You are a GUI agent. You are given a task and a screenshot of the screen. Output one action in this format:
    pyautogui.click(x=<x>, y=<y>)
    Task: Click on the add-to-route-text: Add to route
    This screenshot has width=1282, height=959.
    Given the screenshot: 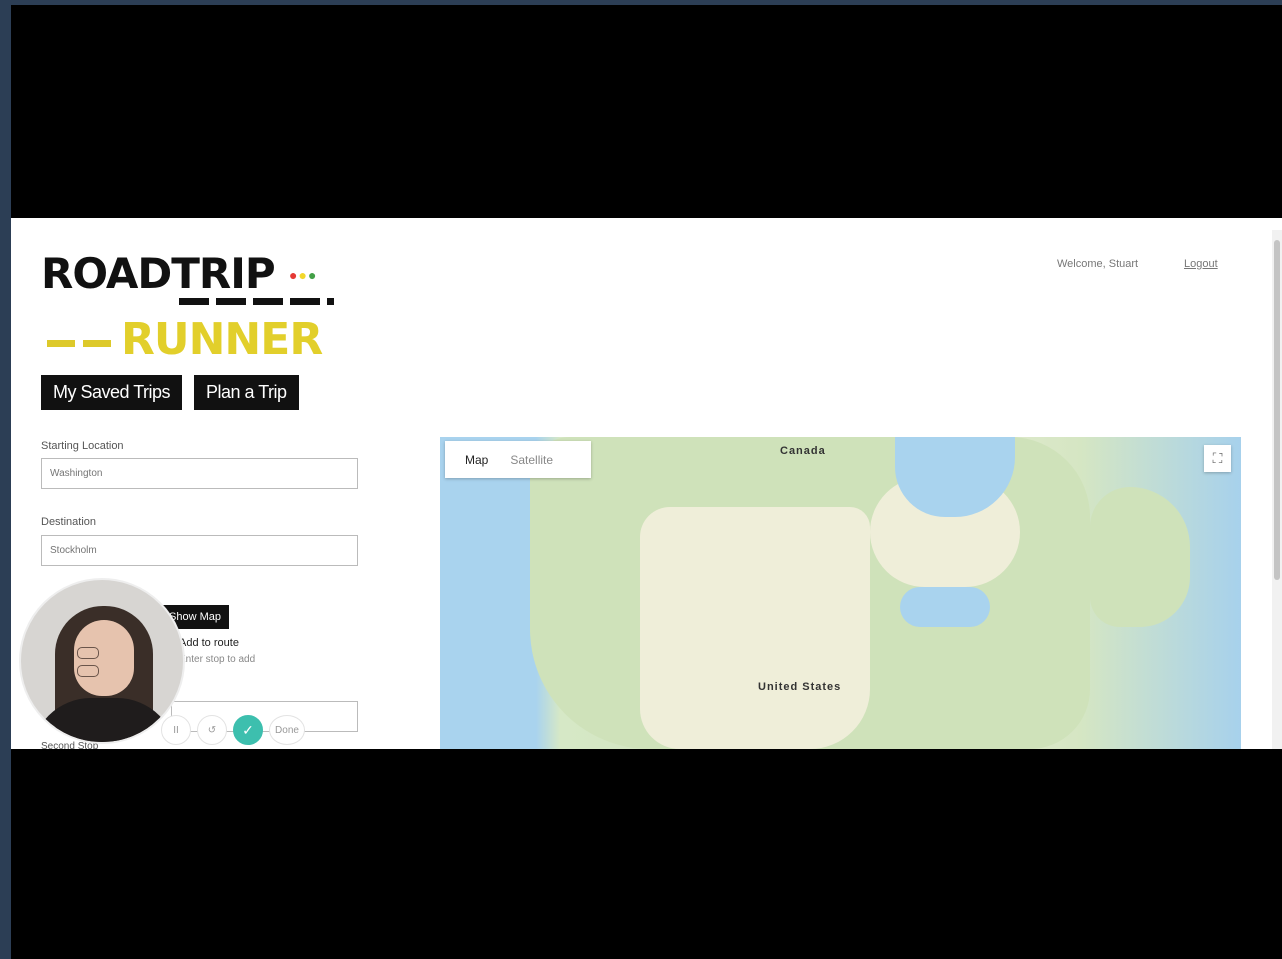 What is the action you would take?
    pyautogui.click(x=209, y=643)
    